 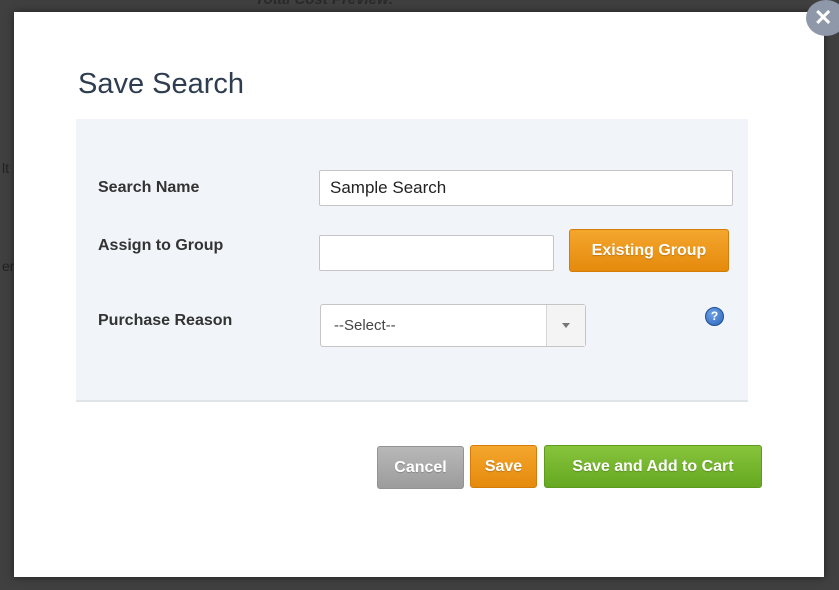 I want to click on existing-group-button: Existing Group, so click(x=649, y=250).